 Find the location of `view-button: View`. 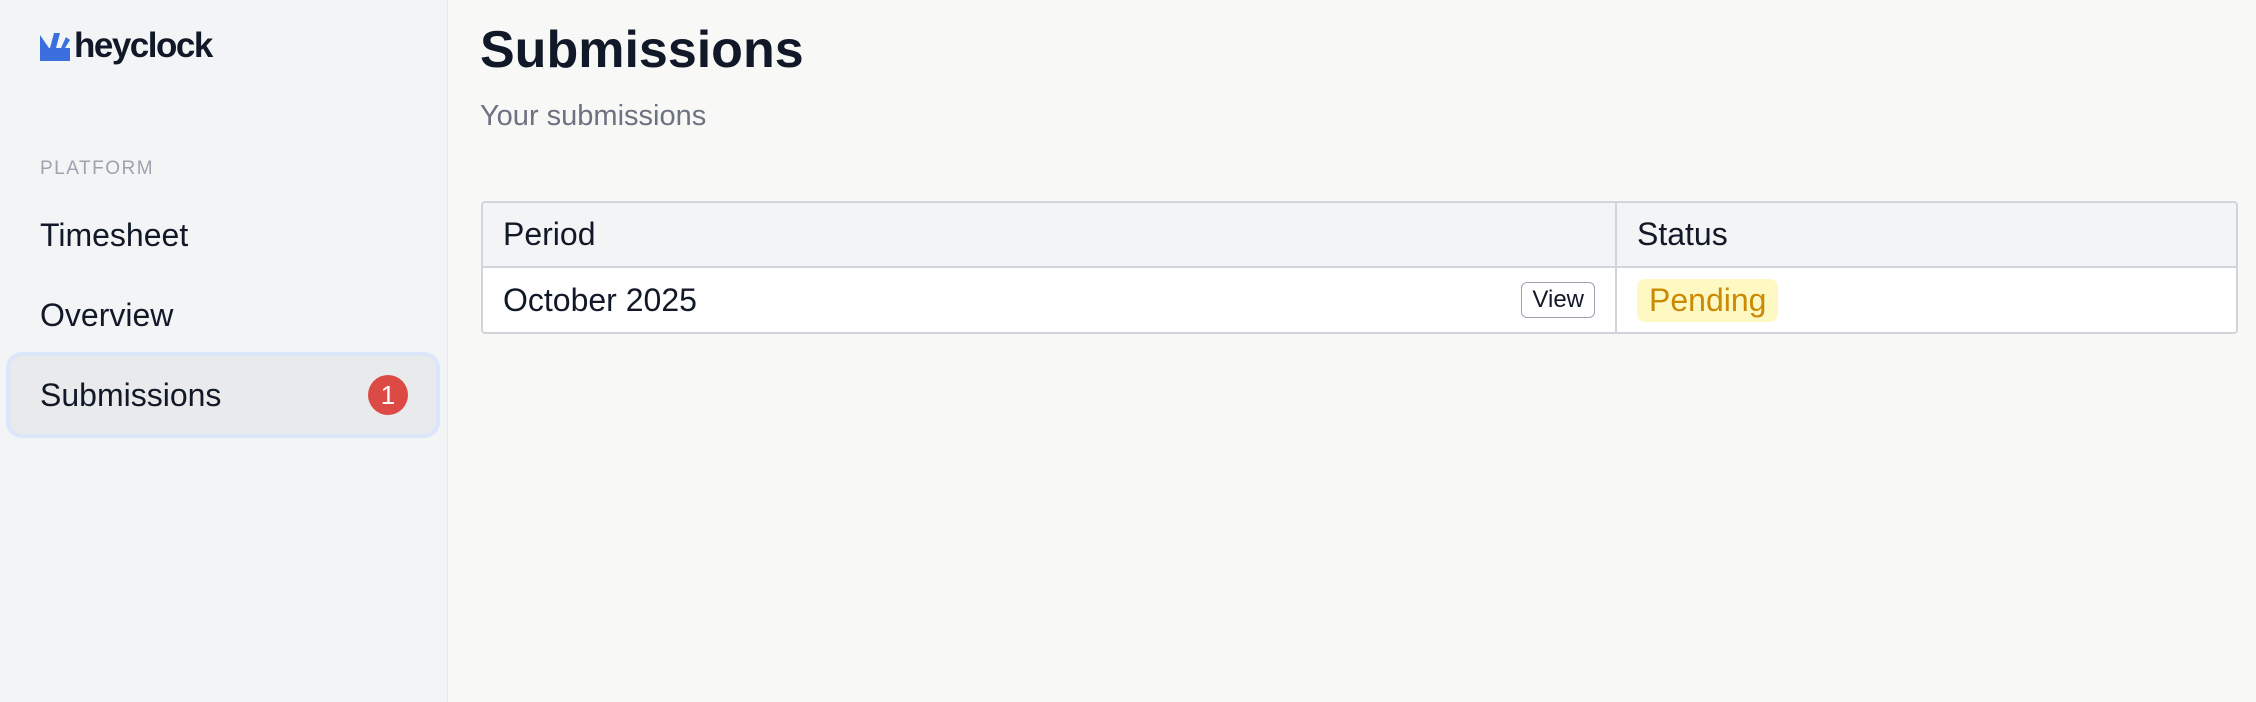

view-button: View is located at coordinates (1558, 300).